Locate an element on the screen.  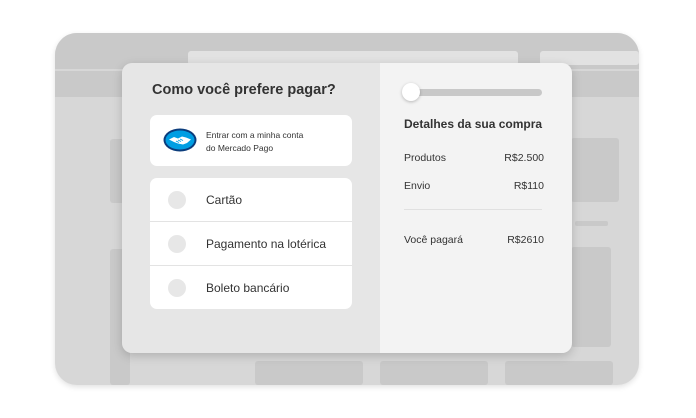
products-value: R$2.500 is located at coordinates (524, 158).